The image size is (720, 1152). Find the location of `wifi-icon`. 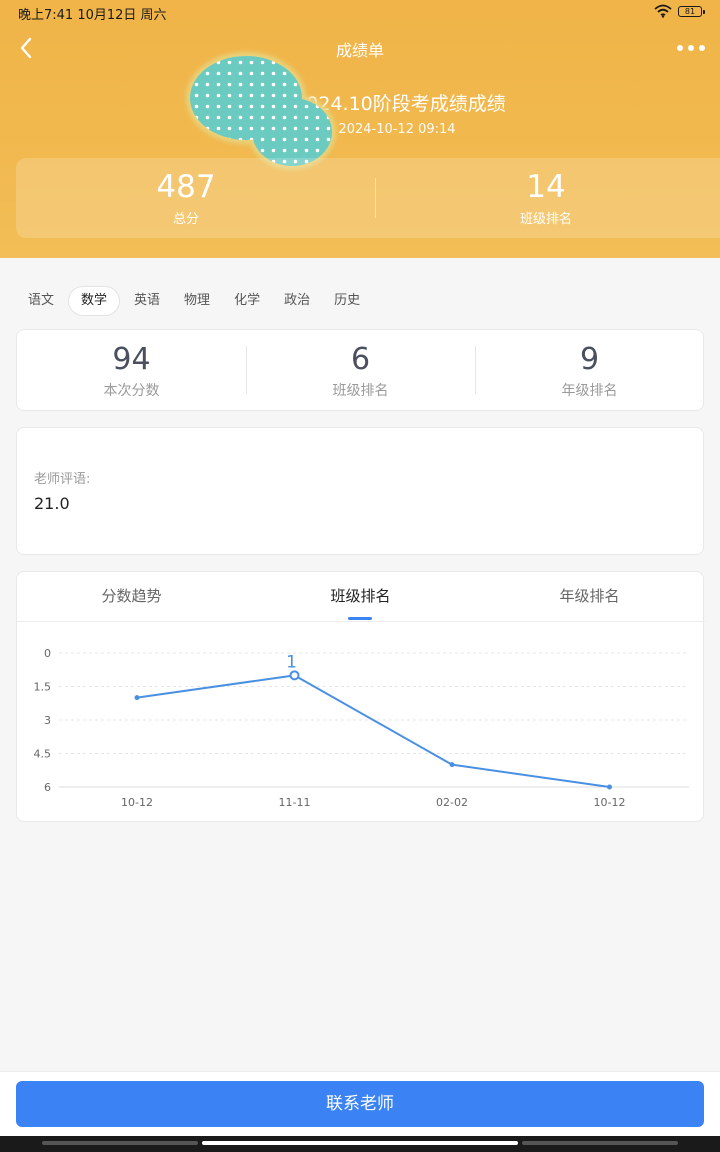

wifi-icon is located at coordinates (663, 11).